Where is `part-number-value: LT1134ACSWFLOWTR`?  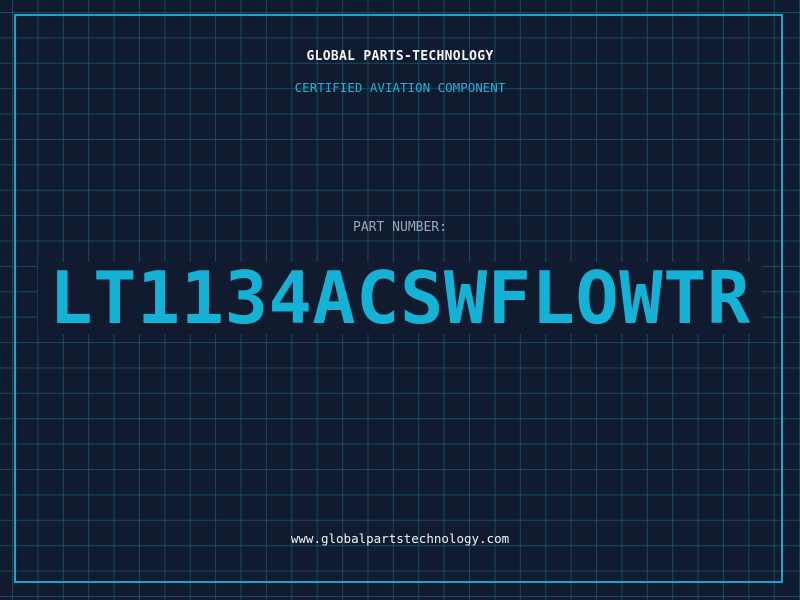 part-number-value: LT1134ACSWFLOWTR is located at coordinates (400, 298).